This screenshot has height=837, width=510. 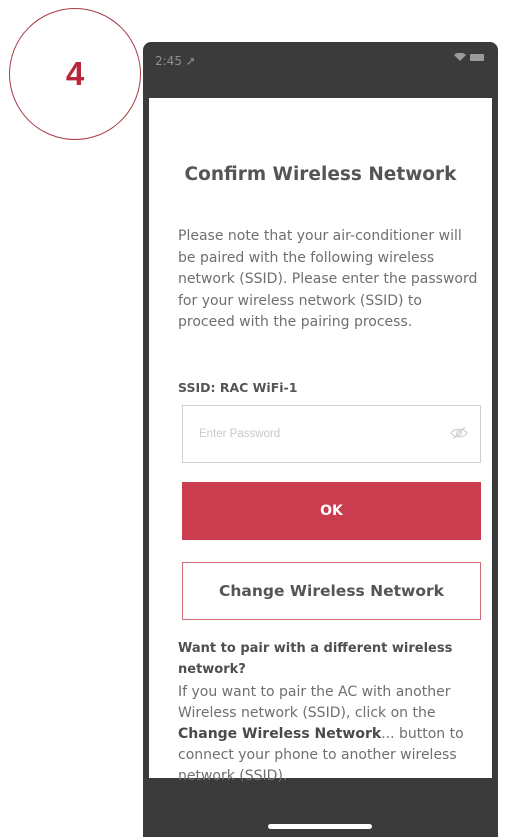 What do you see at coordinates (477, 57) in the screenshot?
I see `battery-icon` at bounding box center [477, 57].